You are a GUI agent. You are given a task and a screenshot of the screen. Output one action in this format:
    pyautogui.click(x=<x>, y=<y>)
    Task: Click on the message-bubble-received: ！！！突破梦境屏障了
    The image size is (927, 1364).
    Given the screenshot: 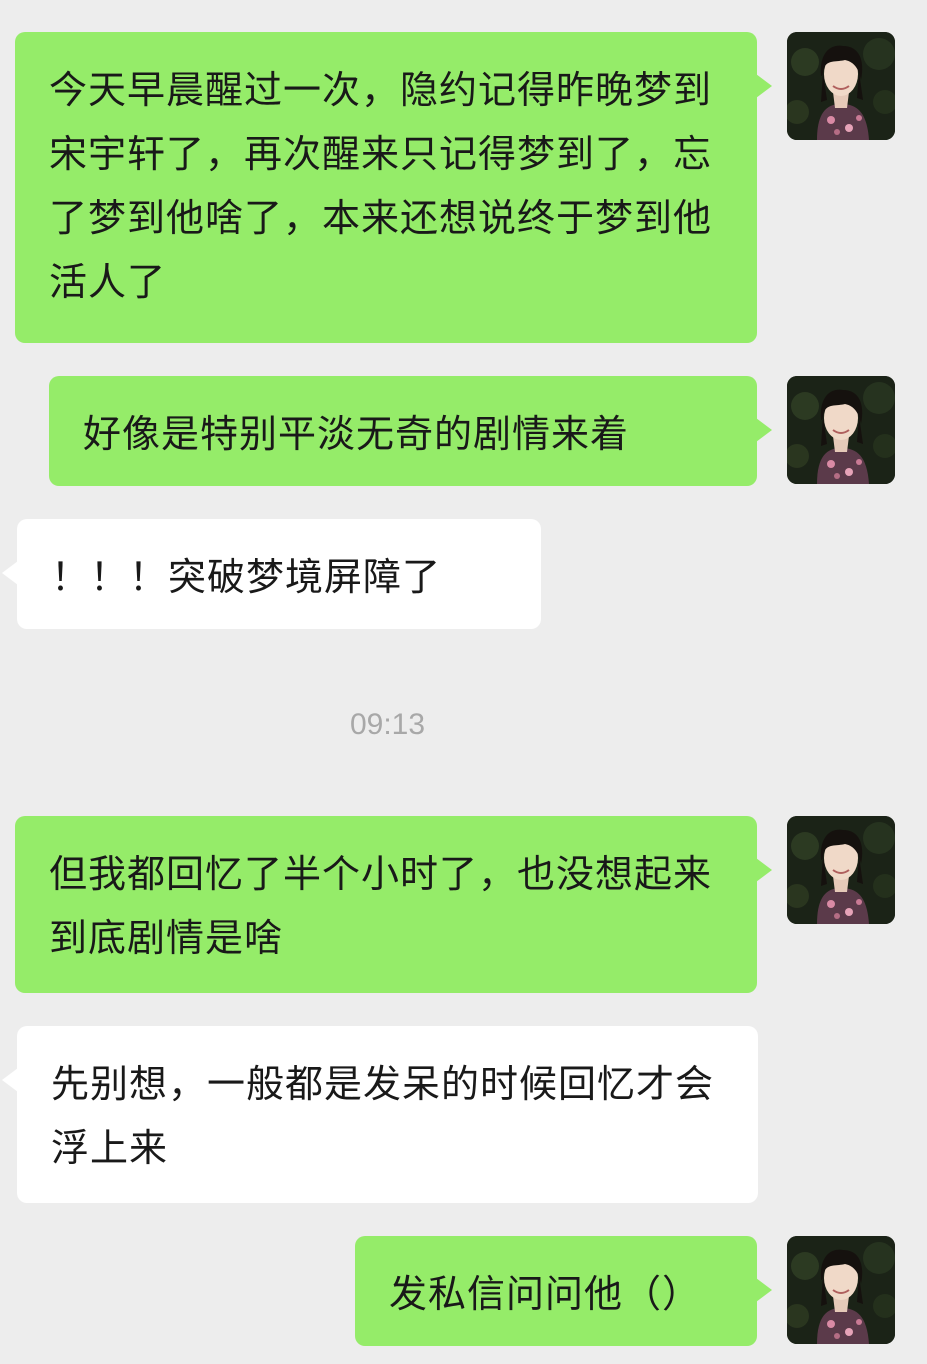 What is the action you would take?
    pyautogui.click(x=271, y=574)
    